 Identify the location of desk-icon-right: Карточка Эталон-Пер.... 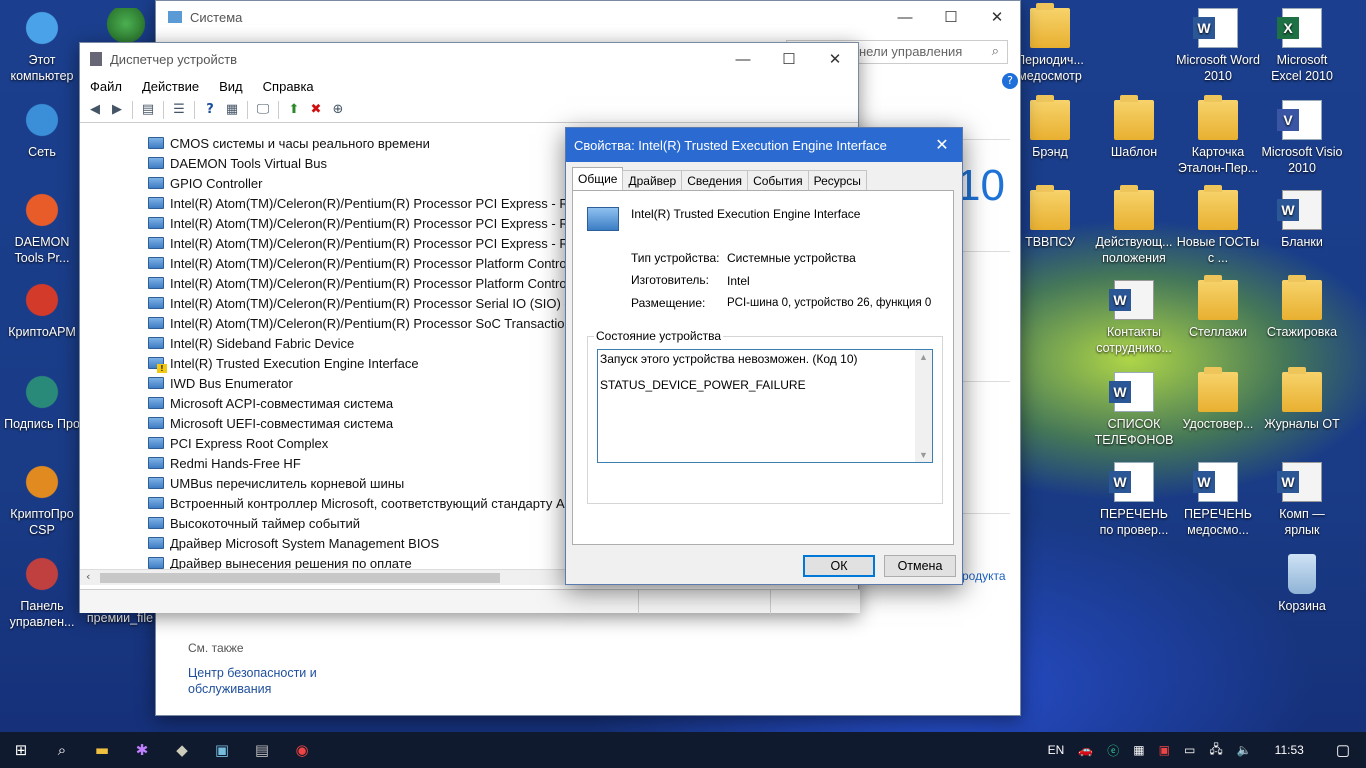
(1218, 135).